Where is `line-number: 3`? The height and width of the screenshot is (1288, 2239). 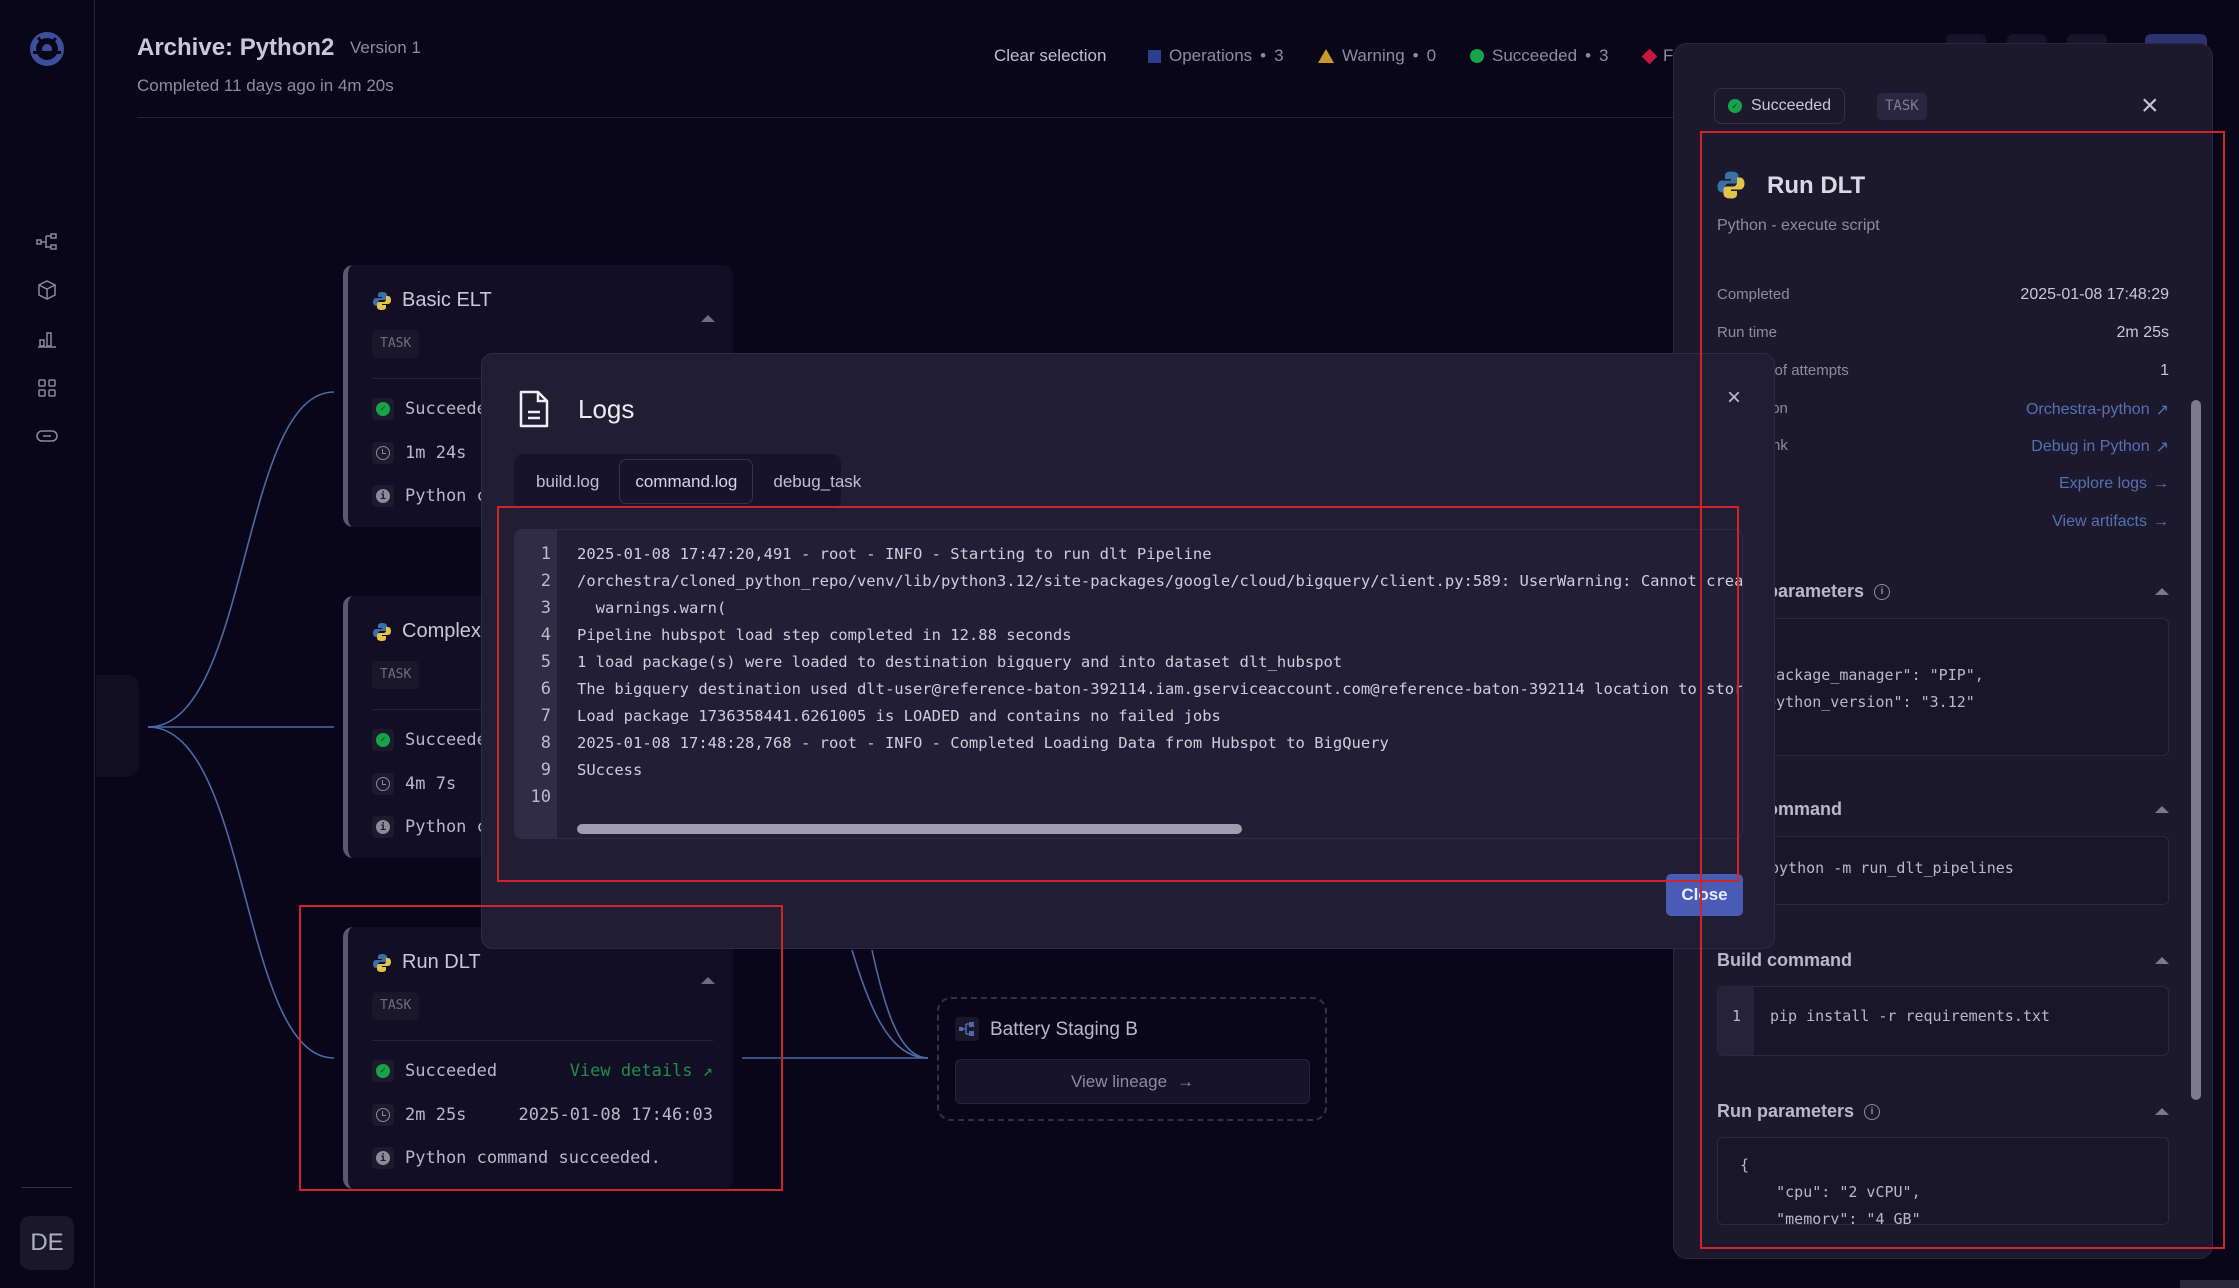
line-number: 3 is located at coordinates (545, 608).